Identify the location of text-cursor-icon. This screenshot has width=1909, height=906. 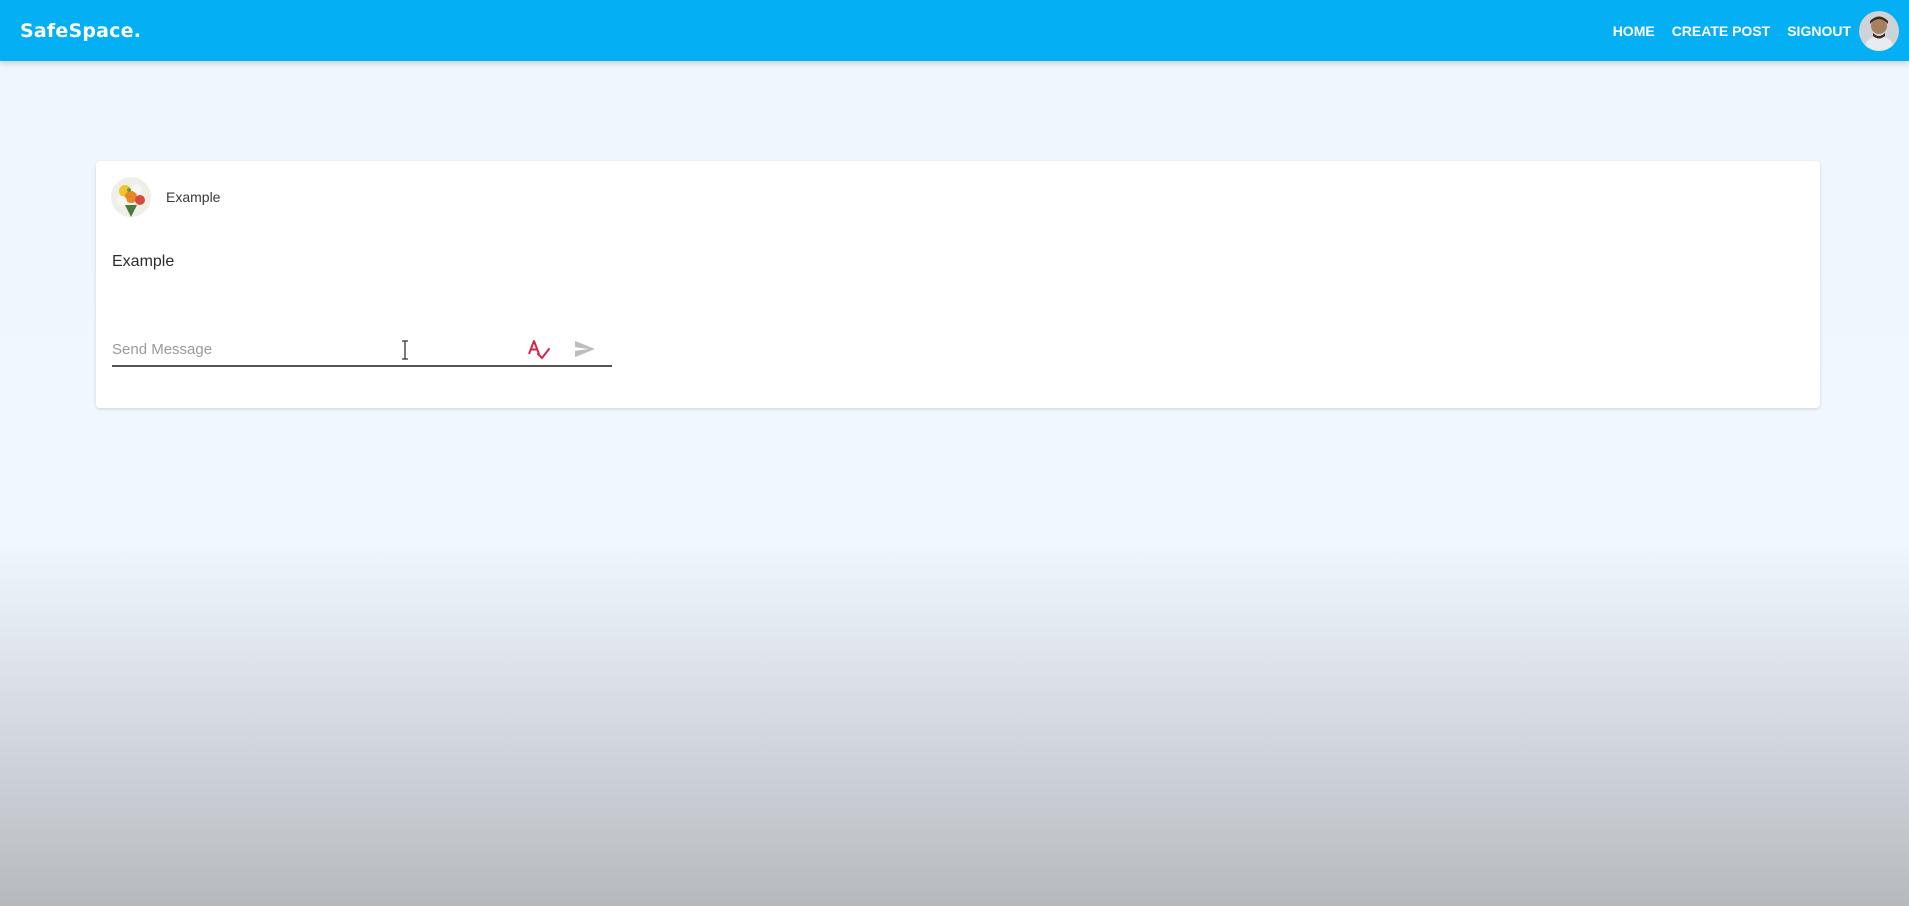
(405, 350).